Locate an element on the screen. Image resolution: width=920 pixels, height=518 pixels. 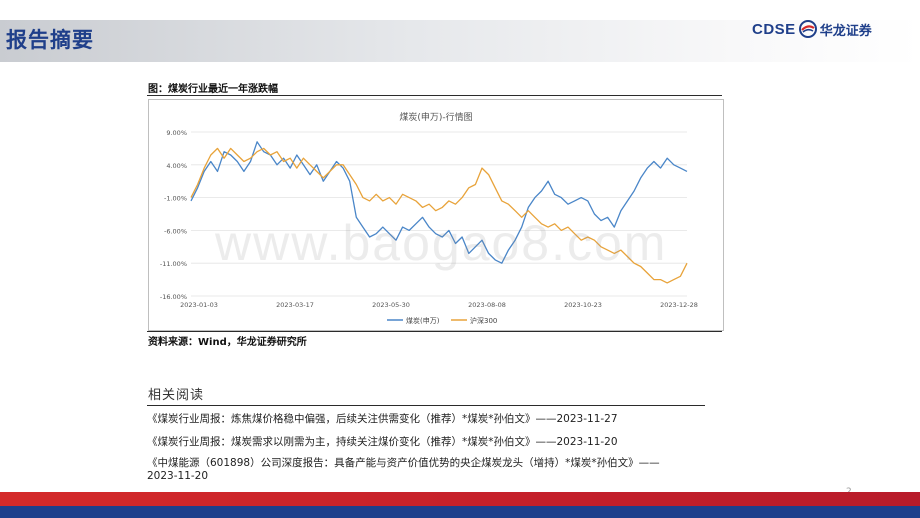
related-divider is located at coordinates (426, 405).